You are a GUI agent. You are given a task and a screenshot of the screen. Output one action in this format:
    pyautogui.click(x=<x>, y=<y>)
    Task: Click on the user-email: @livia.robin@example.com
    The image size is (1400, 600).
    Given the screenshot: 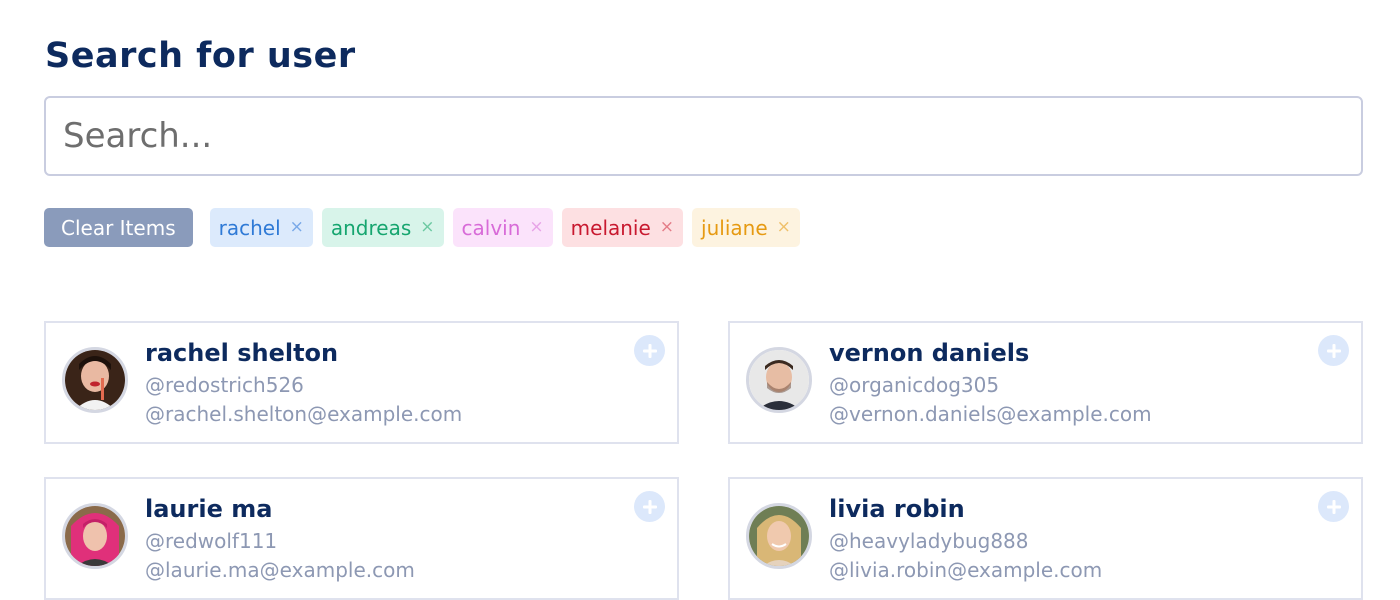 What is the action you would take?
    pyautogui.click(x=966, y=570)
    